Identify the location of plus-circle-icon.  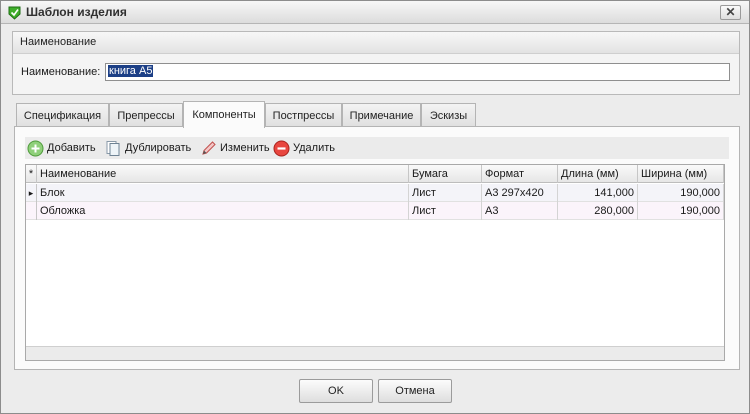
(35, 148).